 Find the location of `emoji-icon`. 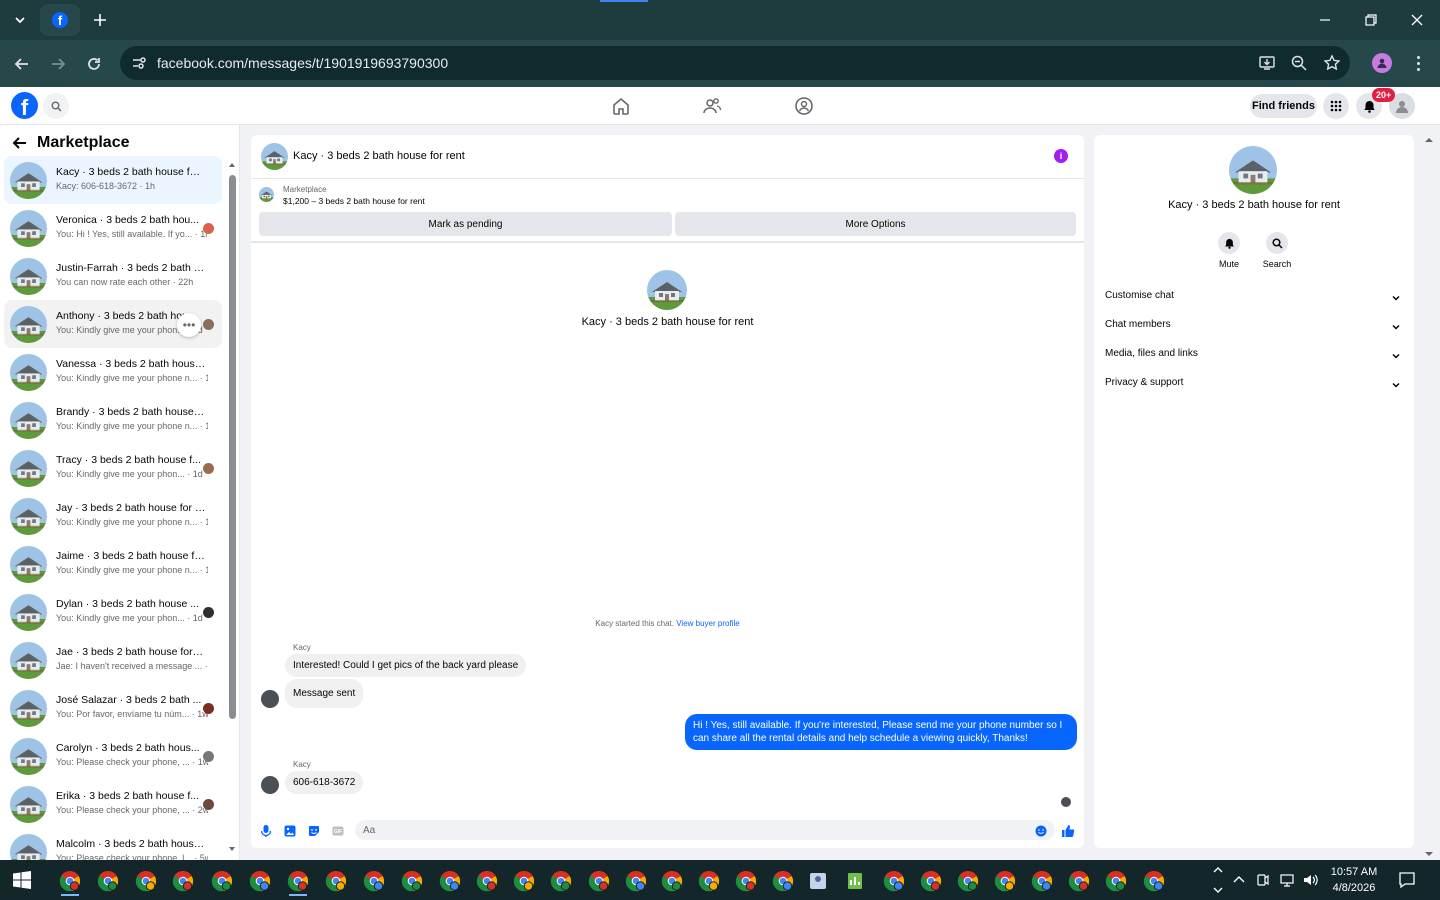

emoji-icon is located at coordinates (1041, 831).